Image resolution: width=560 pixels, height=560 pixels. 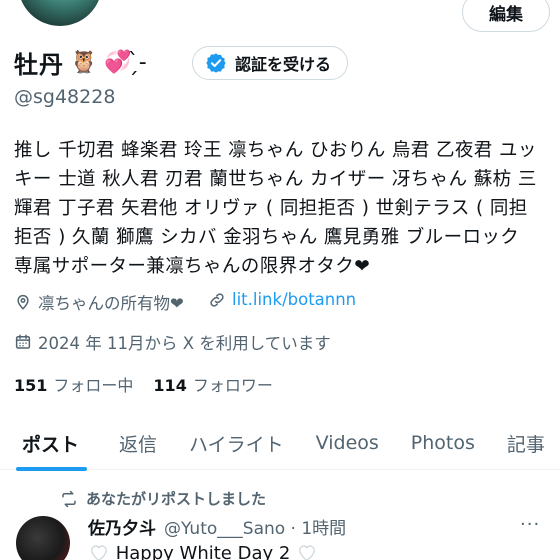 I want to click on repost-label: あなたがリポストしました, so click(x=176, y=499).